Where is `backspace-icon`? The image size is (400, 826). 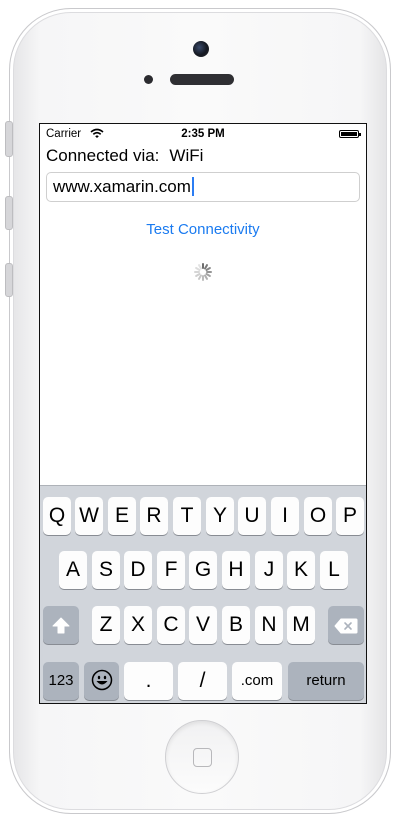 backspace-icon is located at coordinates (346, 626).